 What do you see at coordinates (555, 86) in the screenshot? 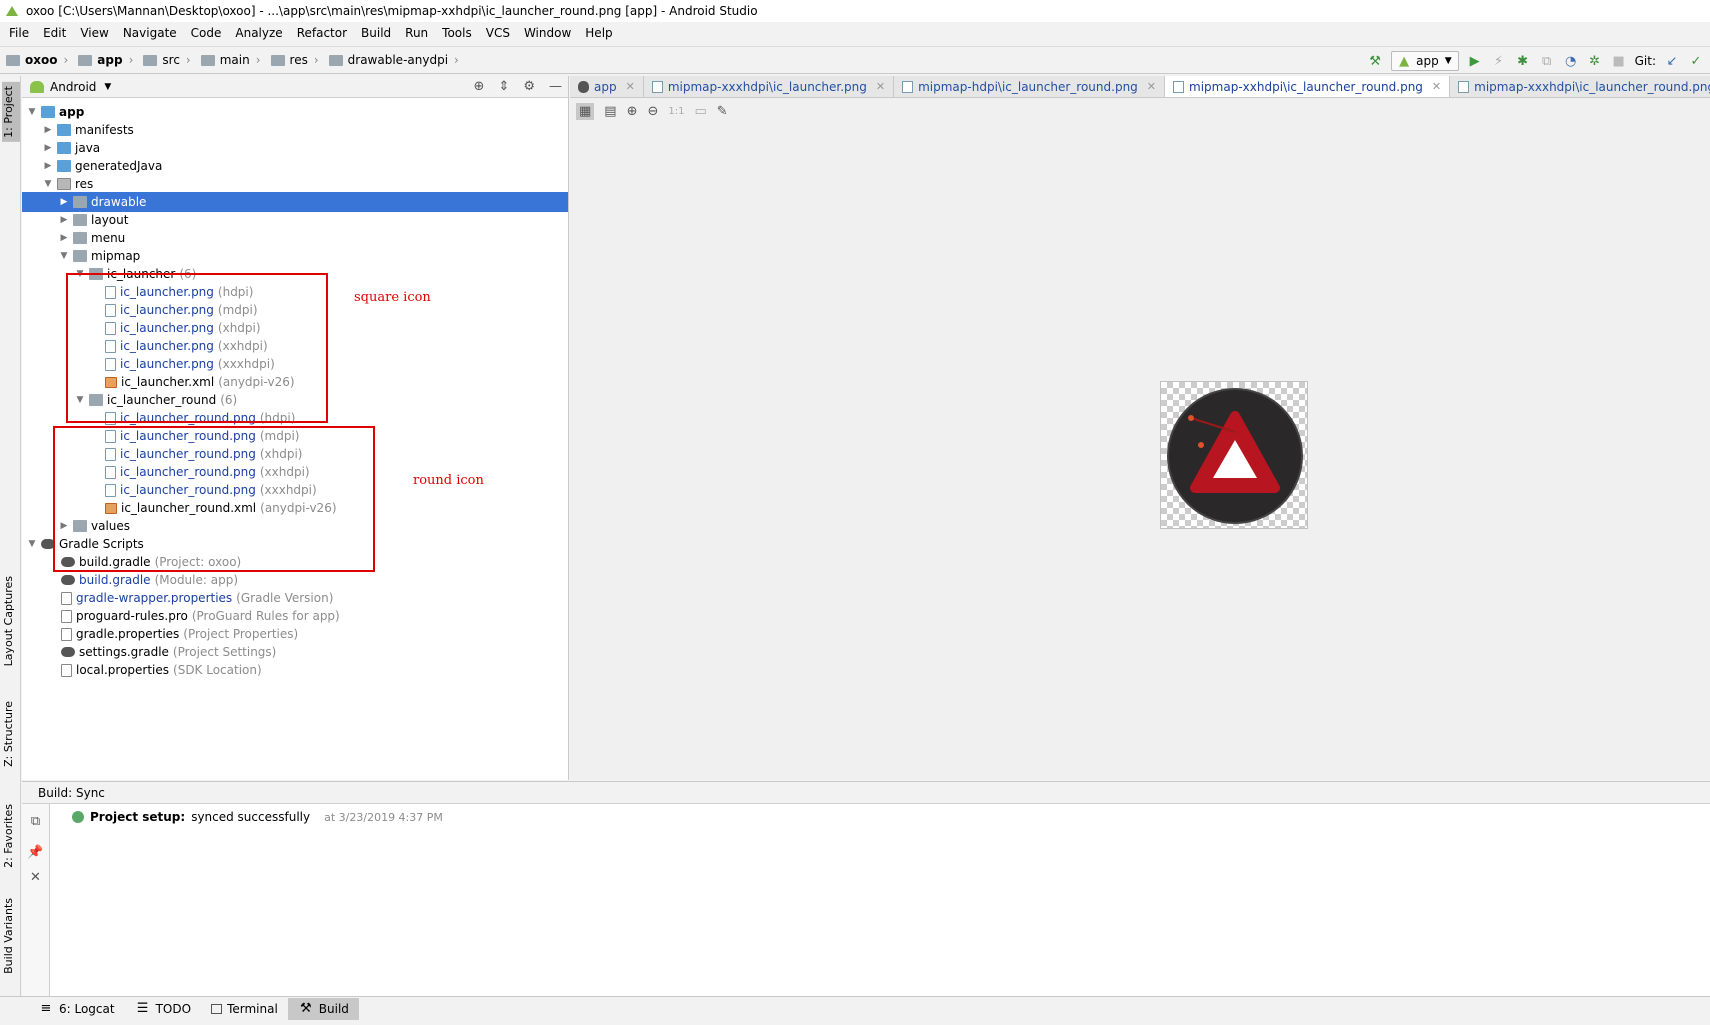
I see `hide-icon: —` at bounding box center [555, 86].